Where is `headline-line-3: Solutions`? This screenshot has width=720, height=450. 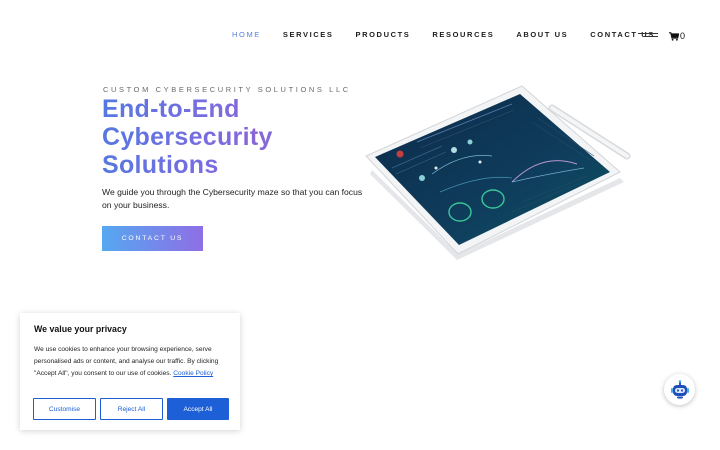 headline-line-3: Solutions is located at coordinates (160, 165).